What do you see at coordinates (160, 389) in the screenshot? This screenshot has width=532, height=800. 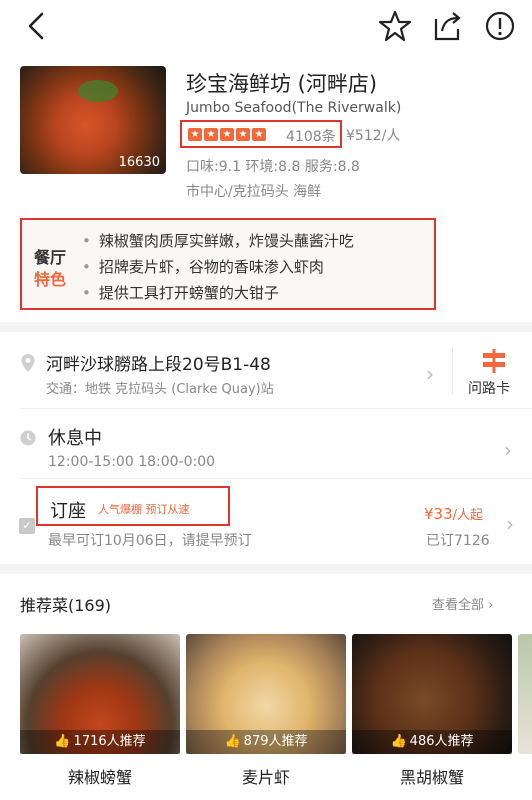 I see `transit-text: 交通：地铁 克拉码头 (Clarke Quay)站` at bounding box center [160, 389].